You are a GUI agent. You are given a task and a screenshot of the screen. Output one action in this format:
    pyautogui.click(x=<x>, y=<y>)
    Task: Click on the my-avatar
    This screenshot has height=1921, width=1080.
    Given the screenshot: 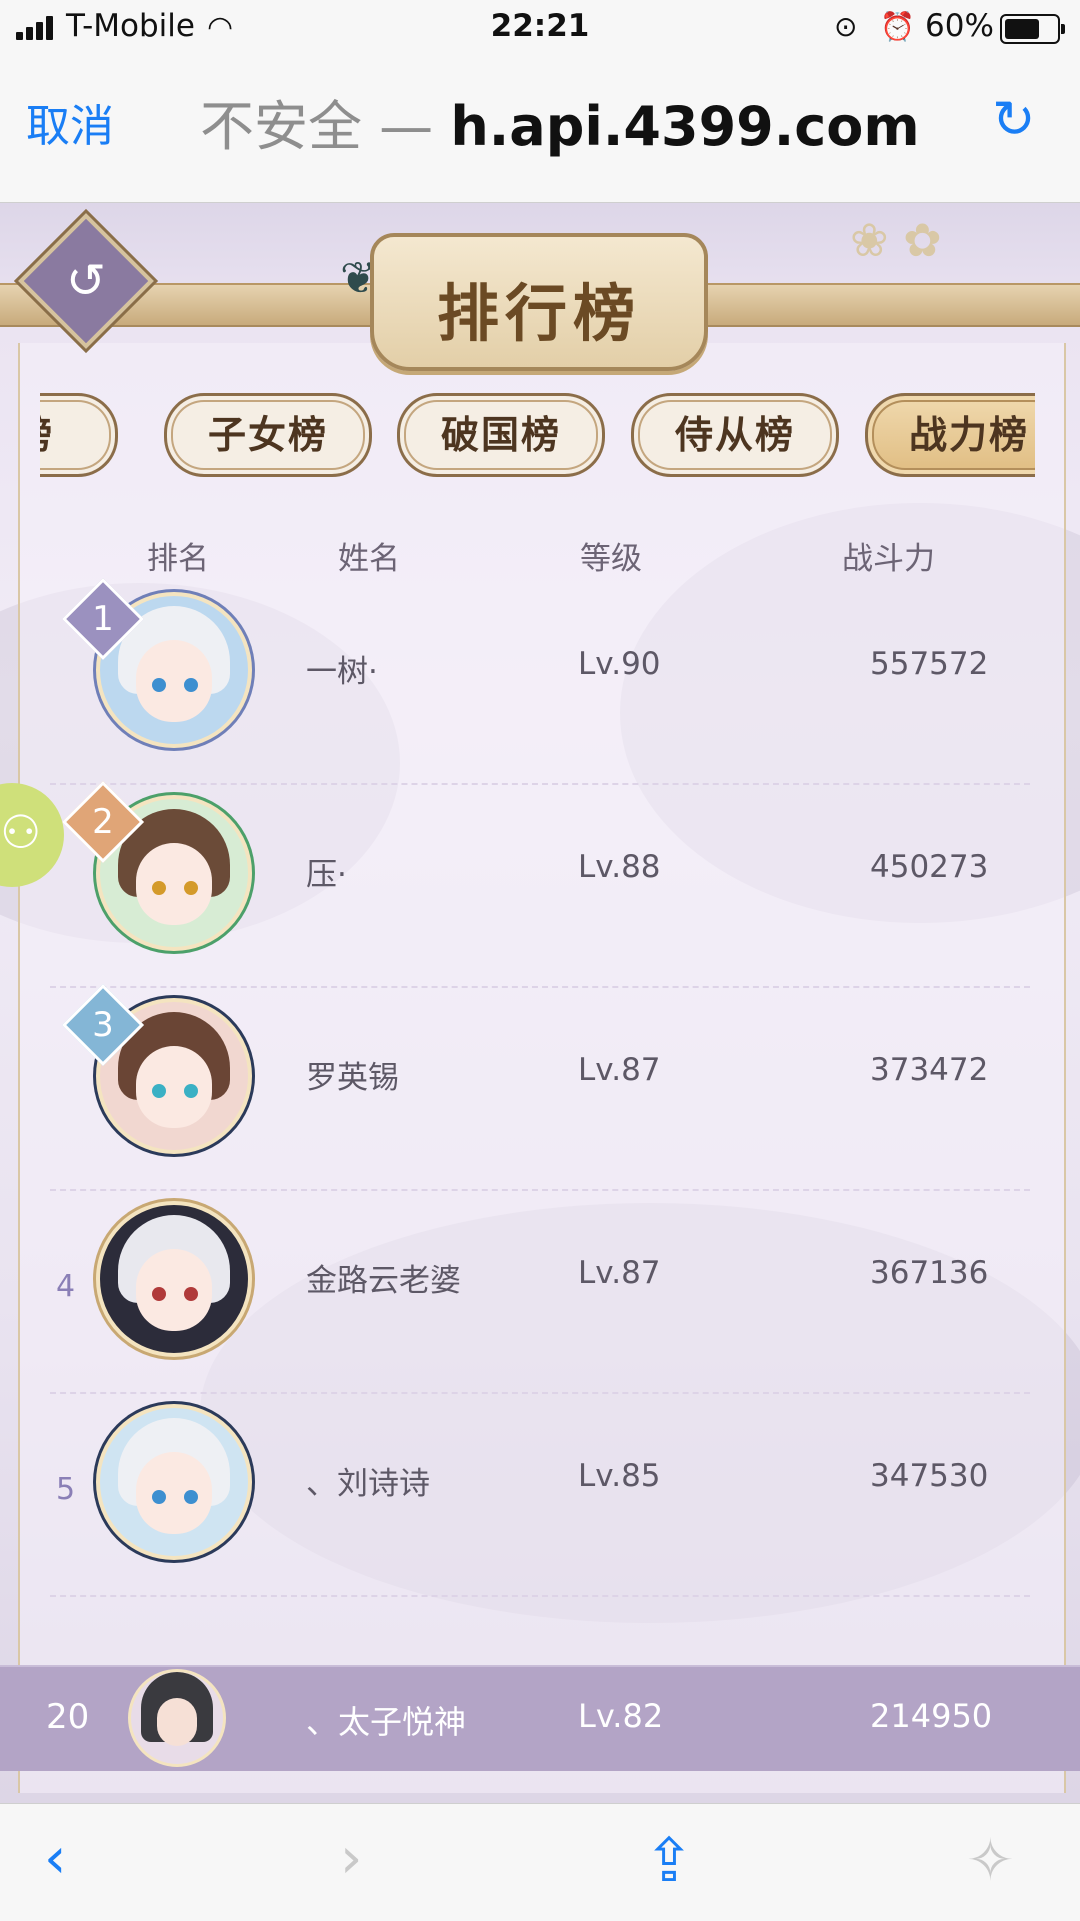 What is the action you would take?
    pyautogui.click(x=177, y=1718)
    